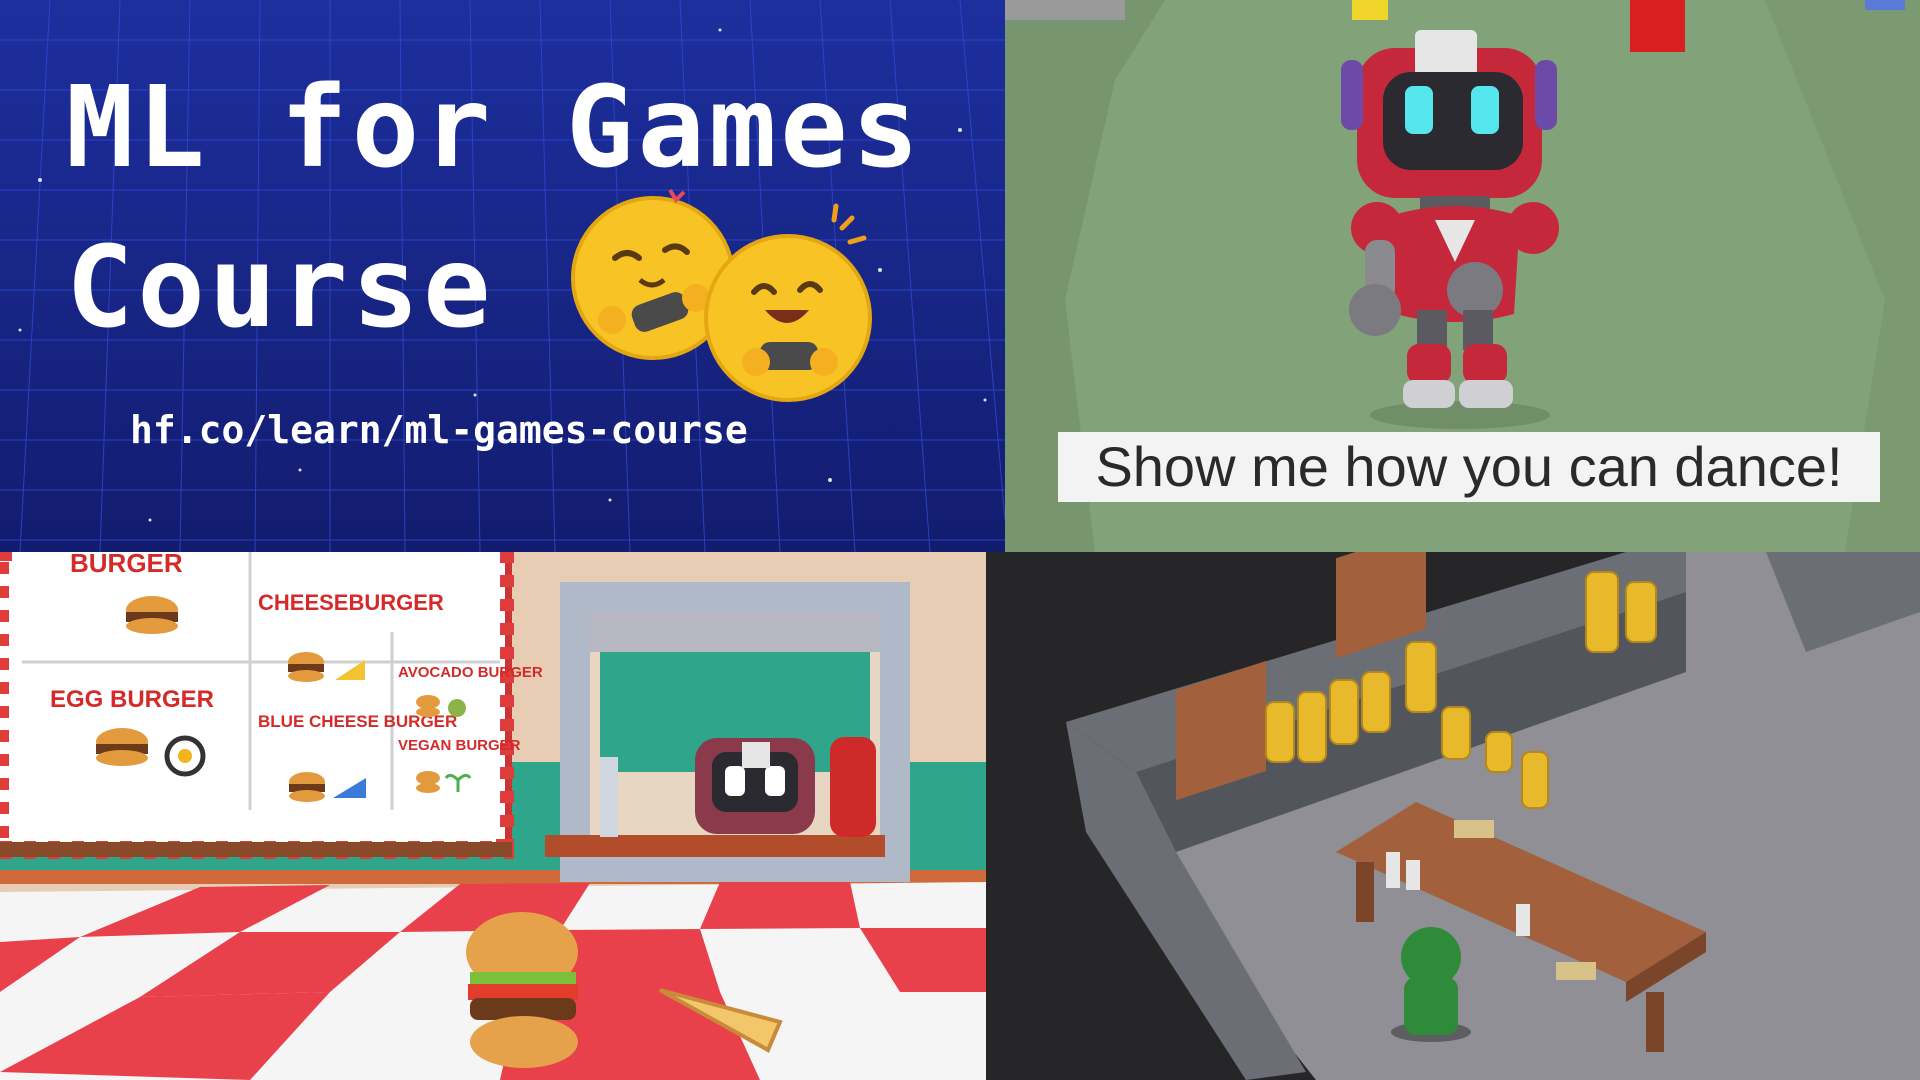  What do you see at coordinates (457, 708) in the screenshot?
I see `avocado-icon` at bounding box center [457, 708].